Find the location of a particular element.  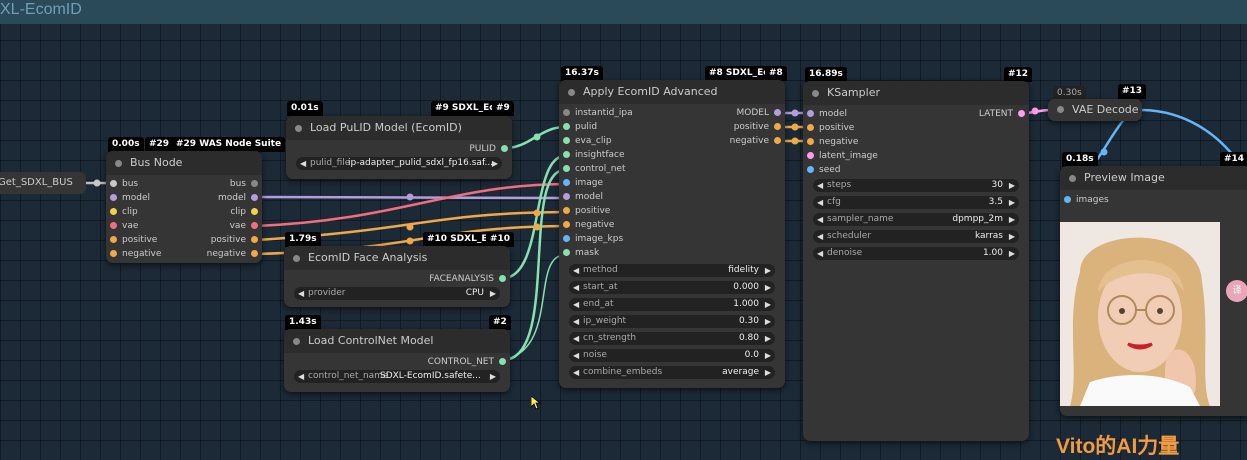

cfg-input: ◀ cfg 3.5 ▶ is located at coordinates (916, 202).